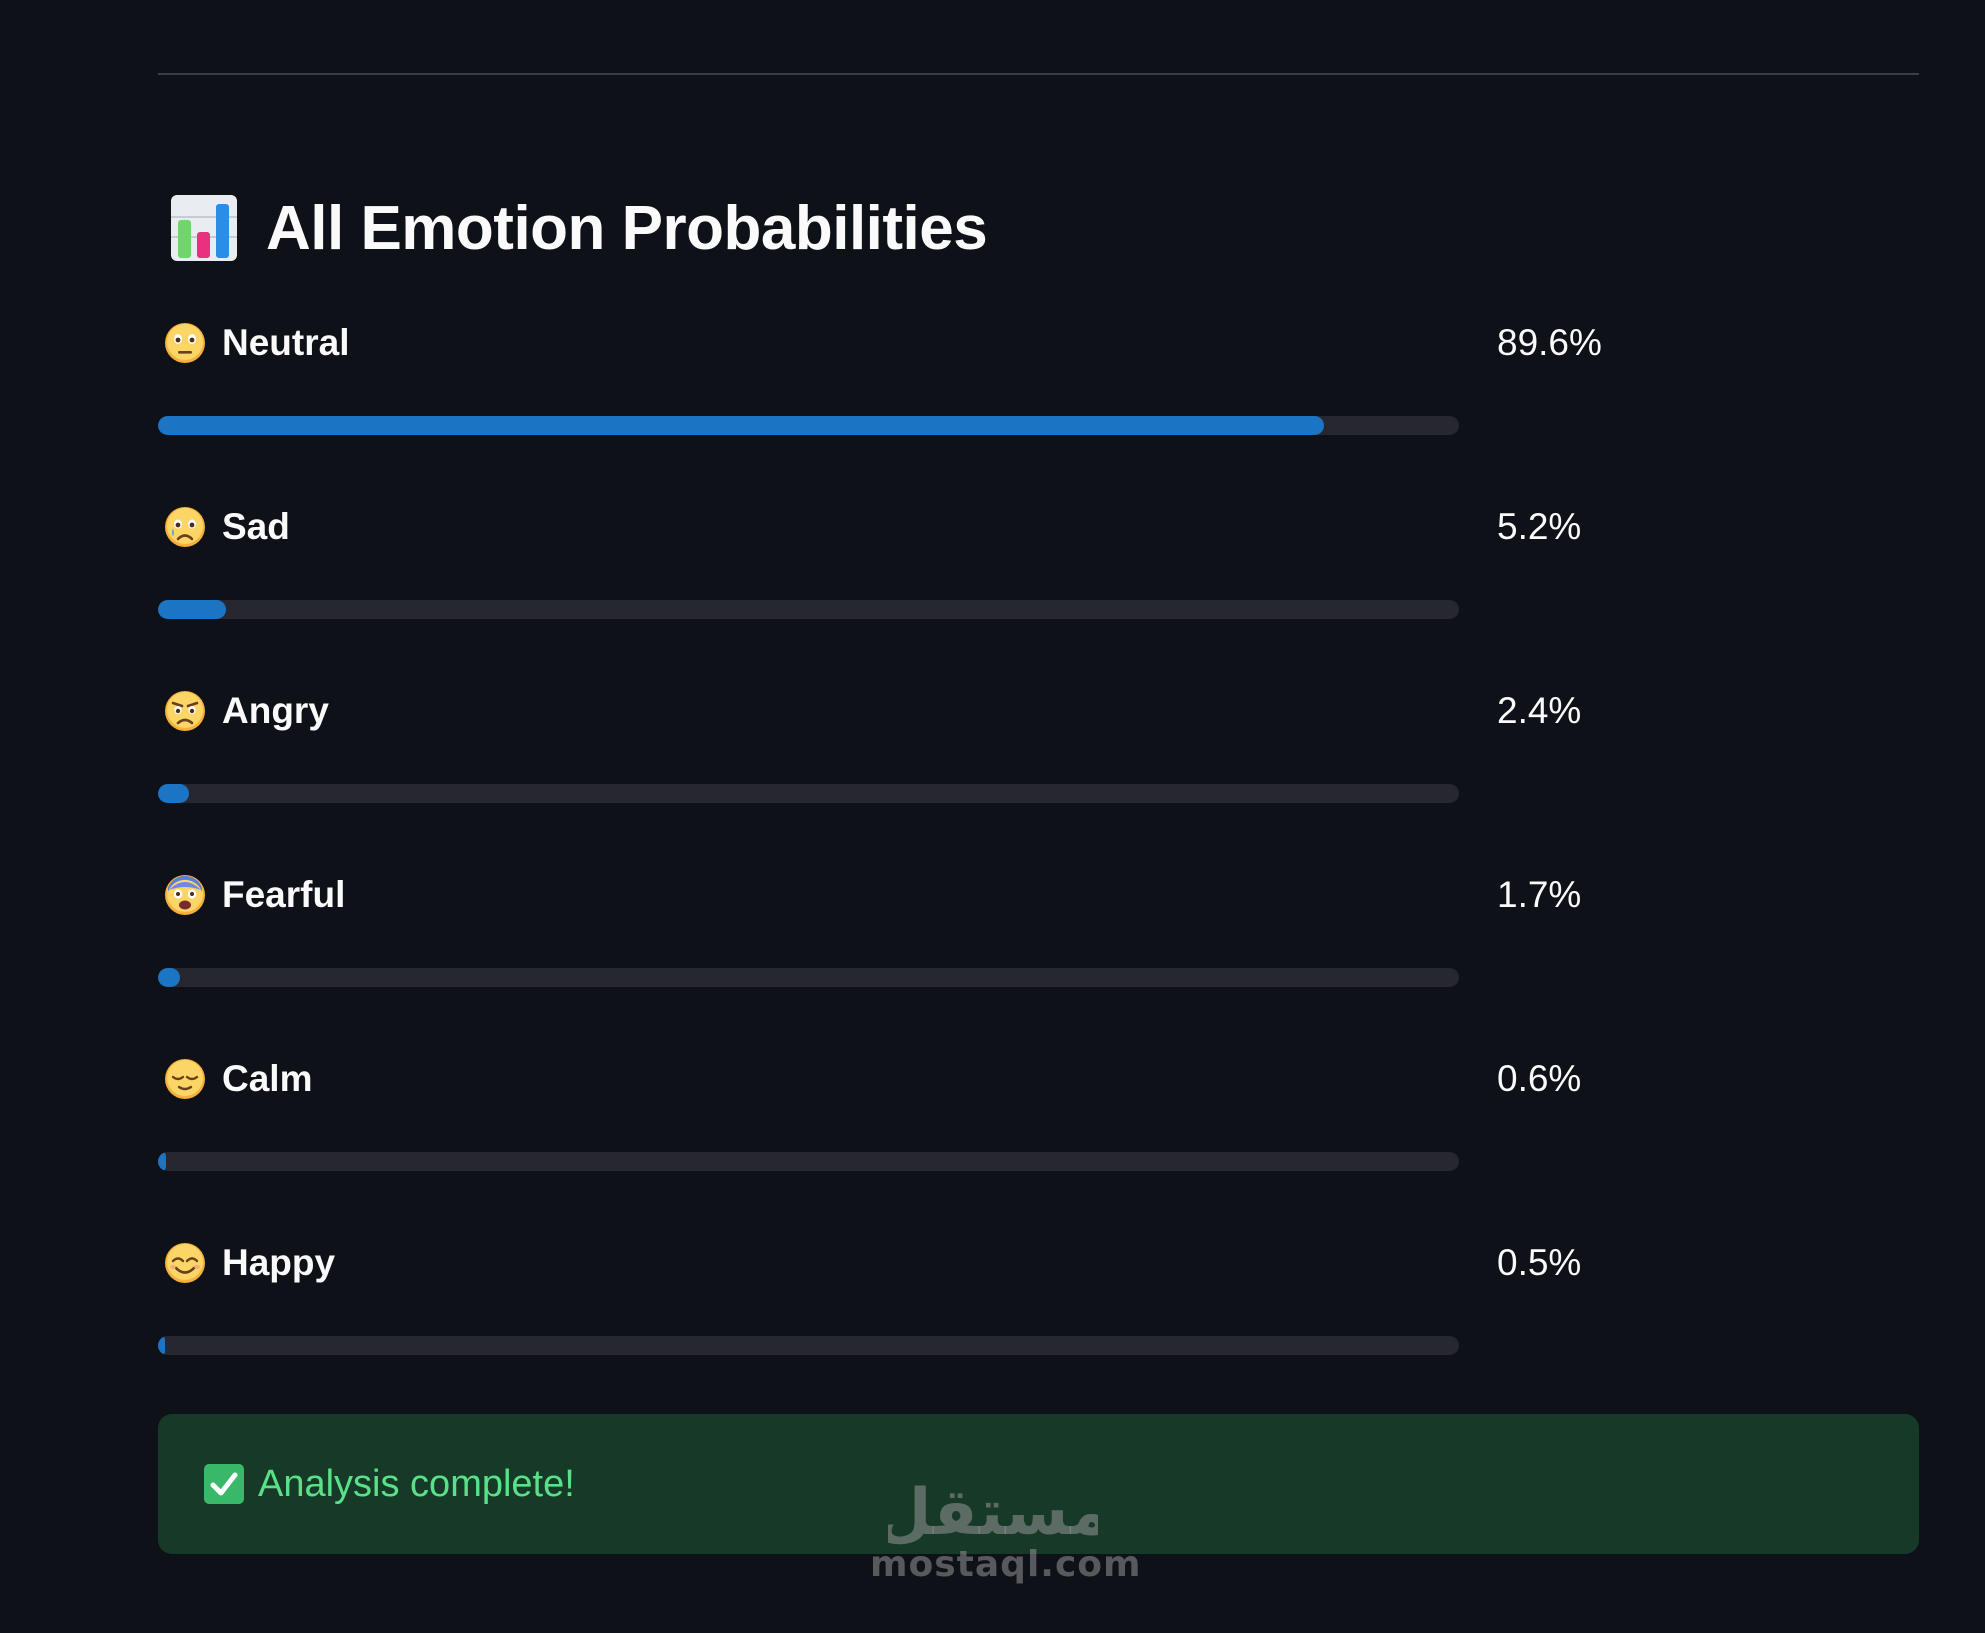 The height and width of the screenshot is (1633, 1985). Describe the element at coordinates (185, 895) in the screenshot. I see `fearful-face-icon` at that location.